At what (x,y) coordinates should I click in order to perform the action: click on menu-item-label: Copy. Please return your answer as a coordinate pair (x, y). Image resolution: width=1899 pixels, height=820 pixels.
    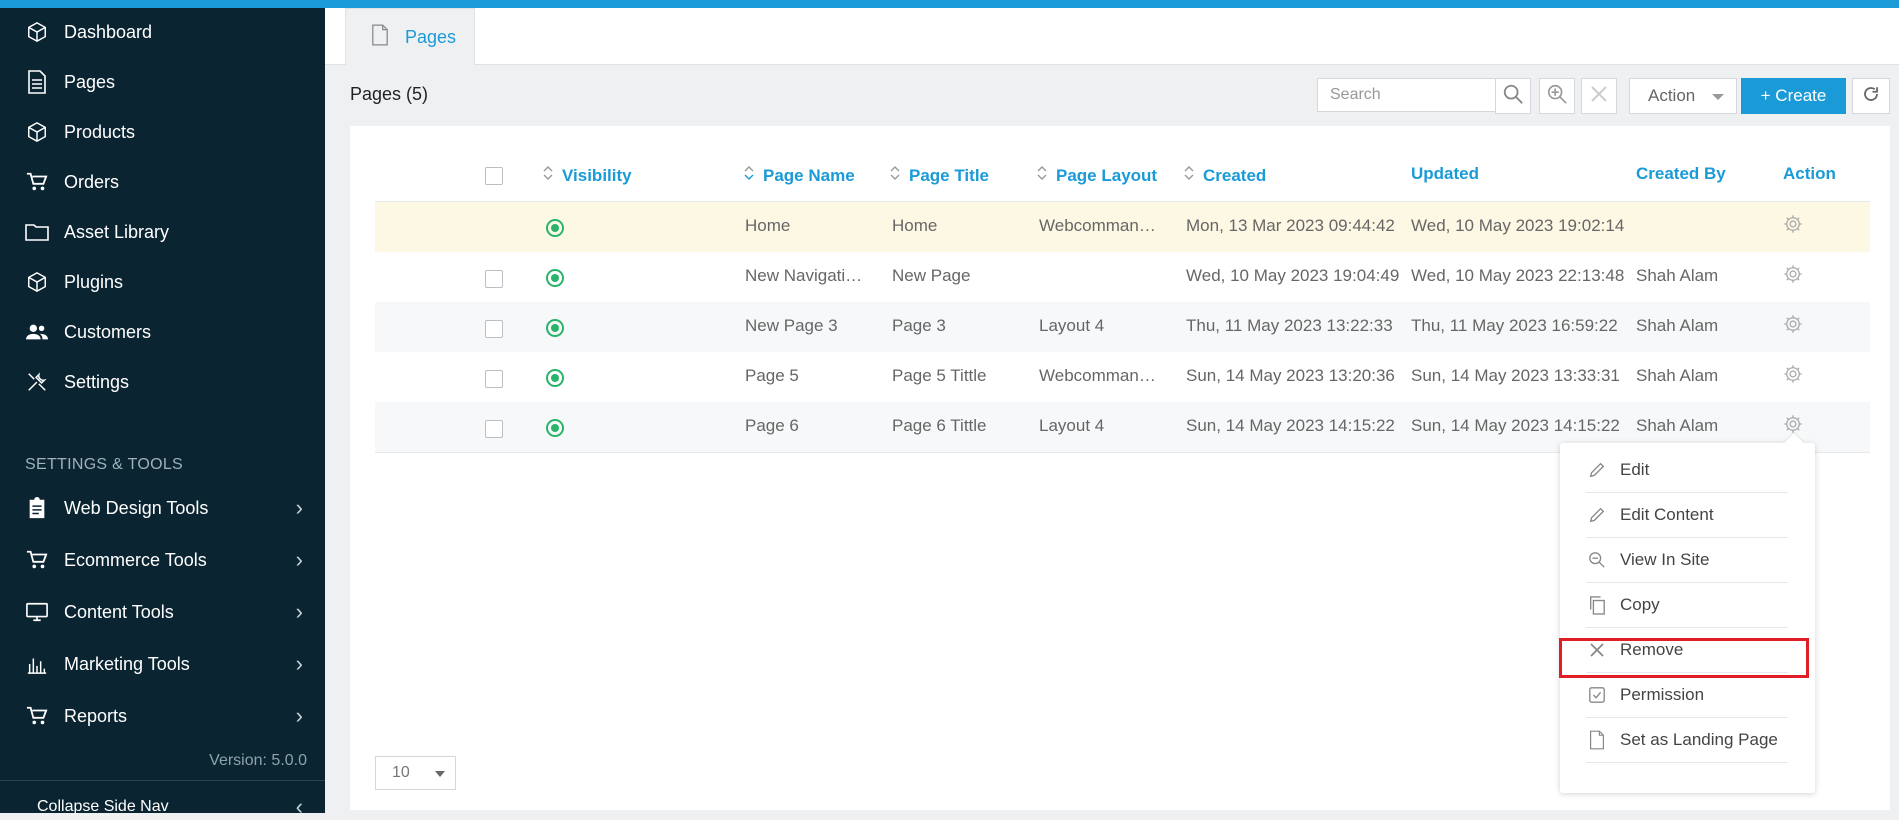
    Looking at the image, I should click on (1640, 604).